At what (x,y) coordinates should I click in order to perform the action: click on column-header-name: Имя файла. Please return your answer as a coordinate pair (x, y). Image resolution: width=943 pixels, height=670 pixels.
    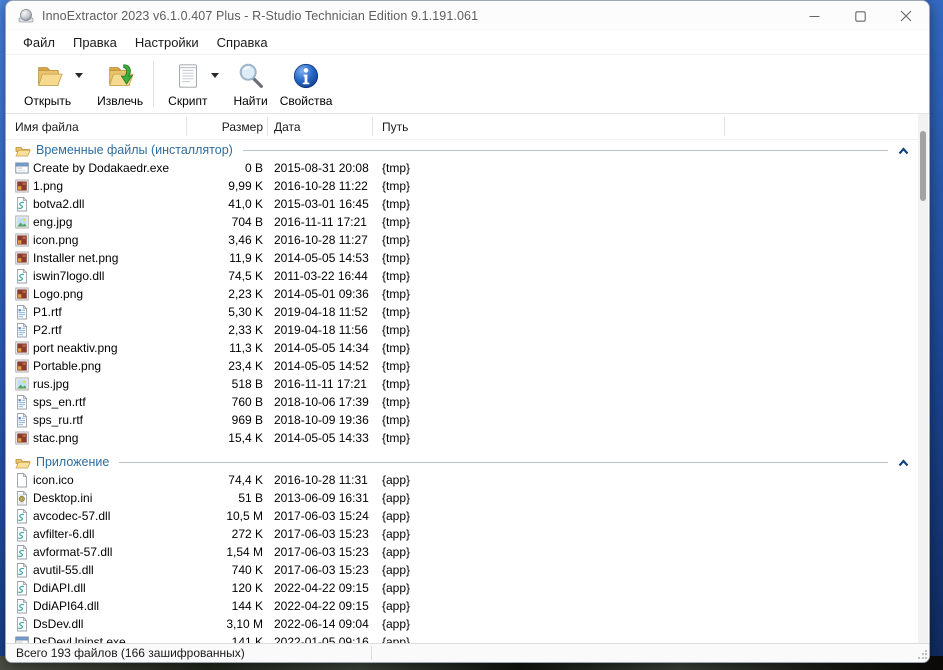
    Looking at the image, I should click on (47, 127).